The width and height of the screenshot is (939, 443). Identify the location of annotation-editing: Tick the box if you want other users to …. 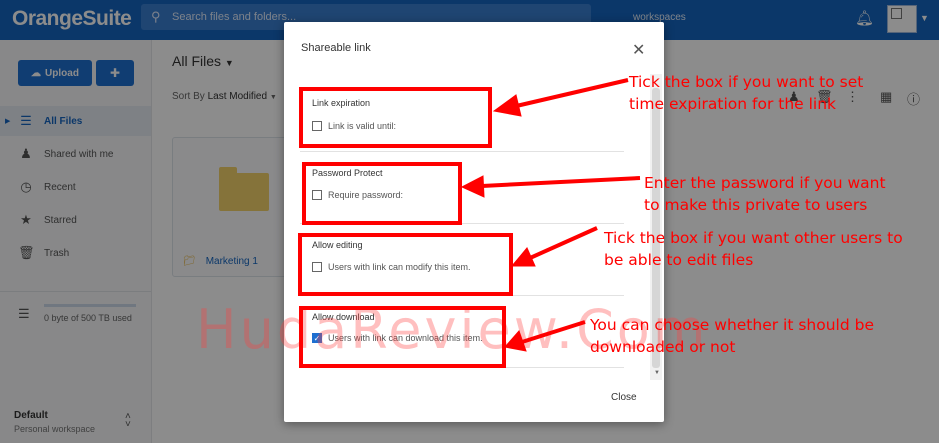
(753, 249).